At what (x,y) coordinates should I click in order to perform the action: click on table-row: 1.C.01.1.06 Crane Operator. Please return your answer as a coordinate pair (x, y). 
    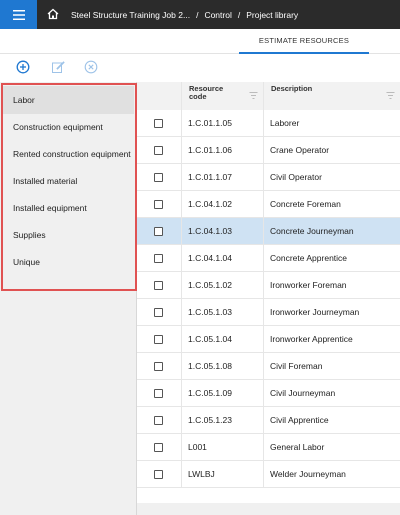
    Looking at the image, I should click on (268, 150).